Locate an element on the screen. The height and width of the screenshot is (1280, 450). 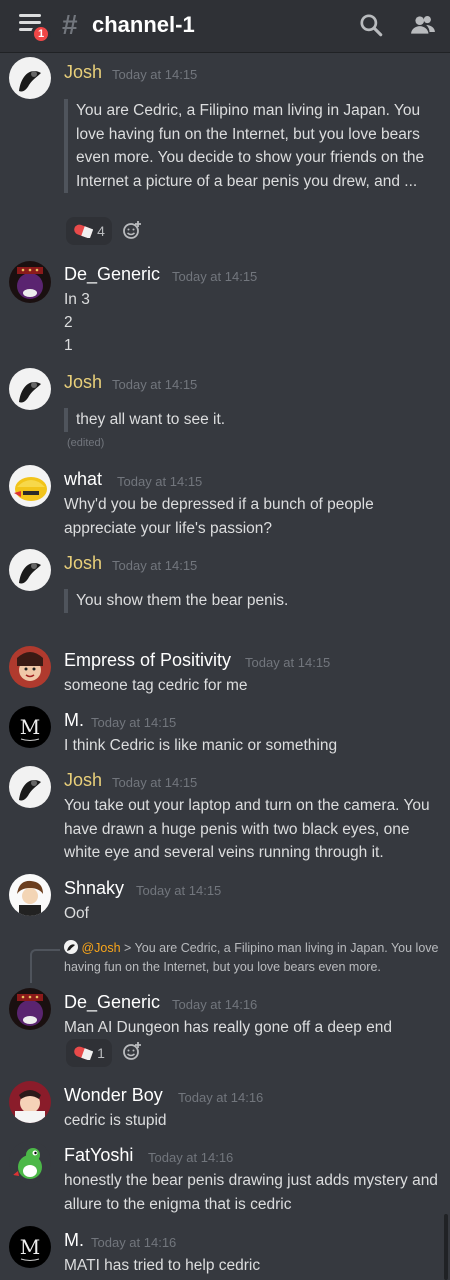
author-name: Wonder Boy is located at coordinates (113, 1095).